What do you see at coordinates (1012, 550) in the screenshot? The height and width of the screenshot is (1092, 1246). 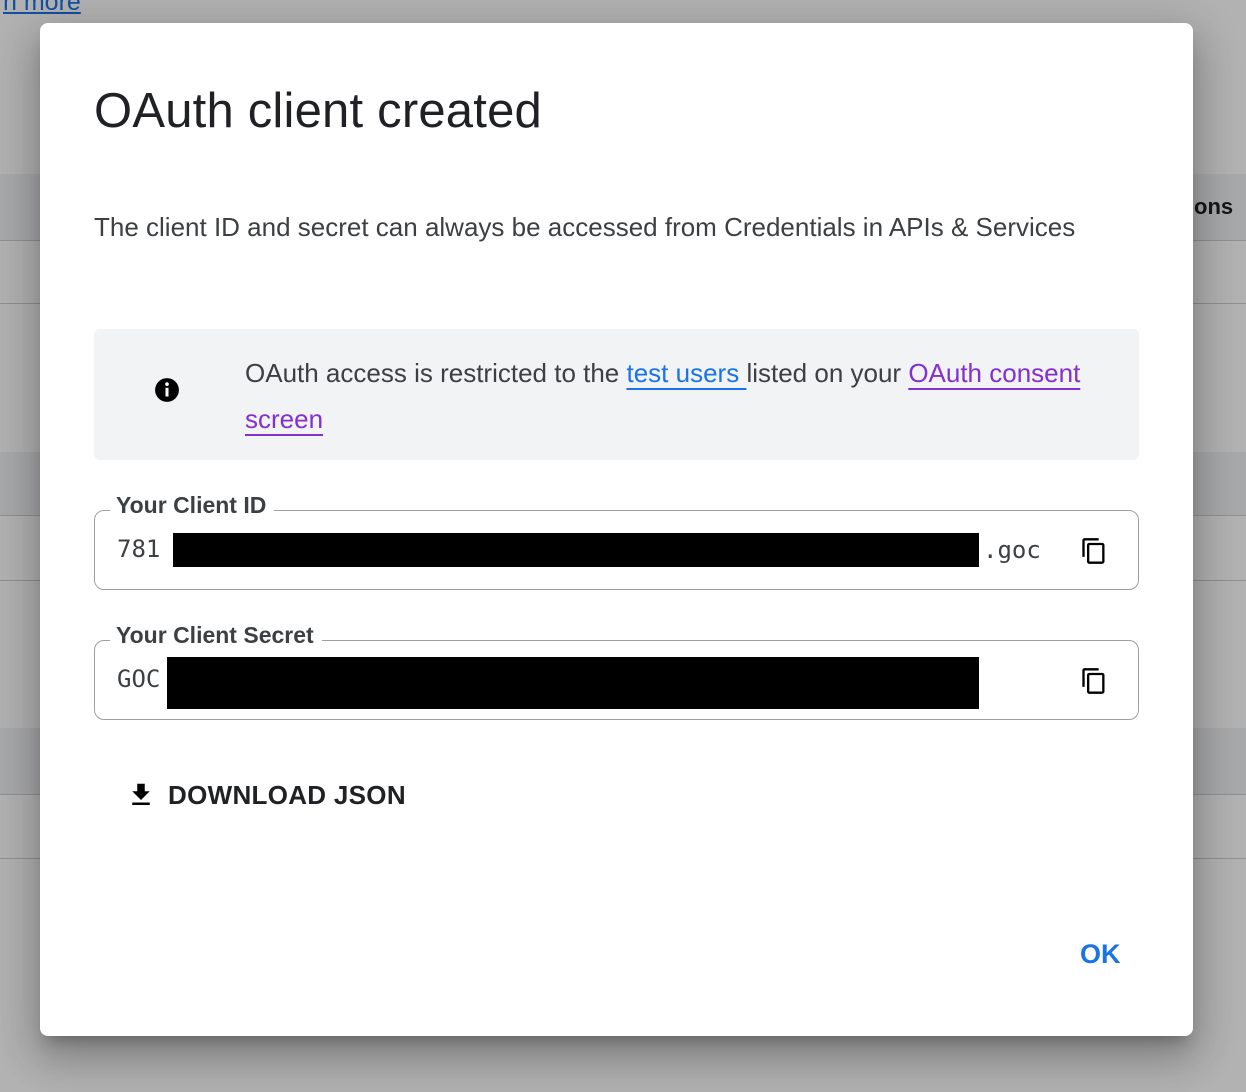 I see `client-id-value-suffix: .goc` at bounding box center [1012, 550].